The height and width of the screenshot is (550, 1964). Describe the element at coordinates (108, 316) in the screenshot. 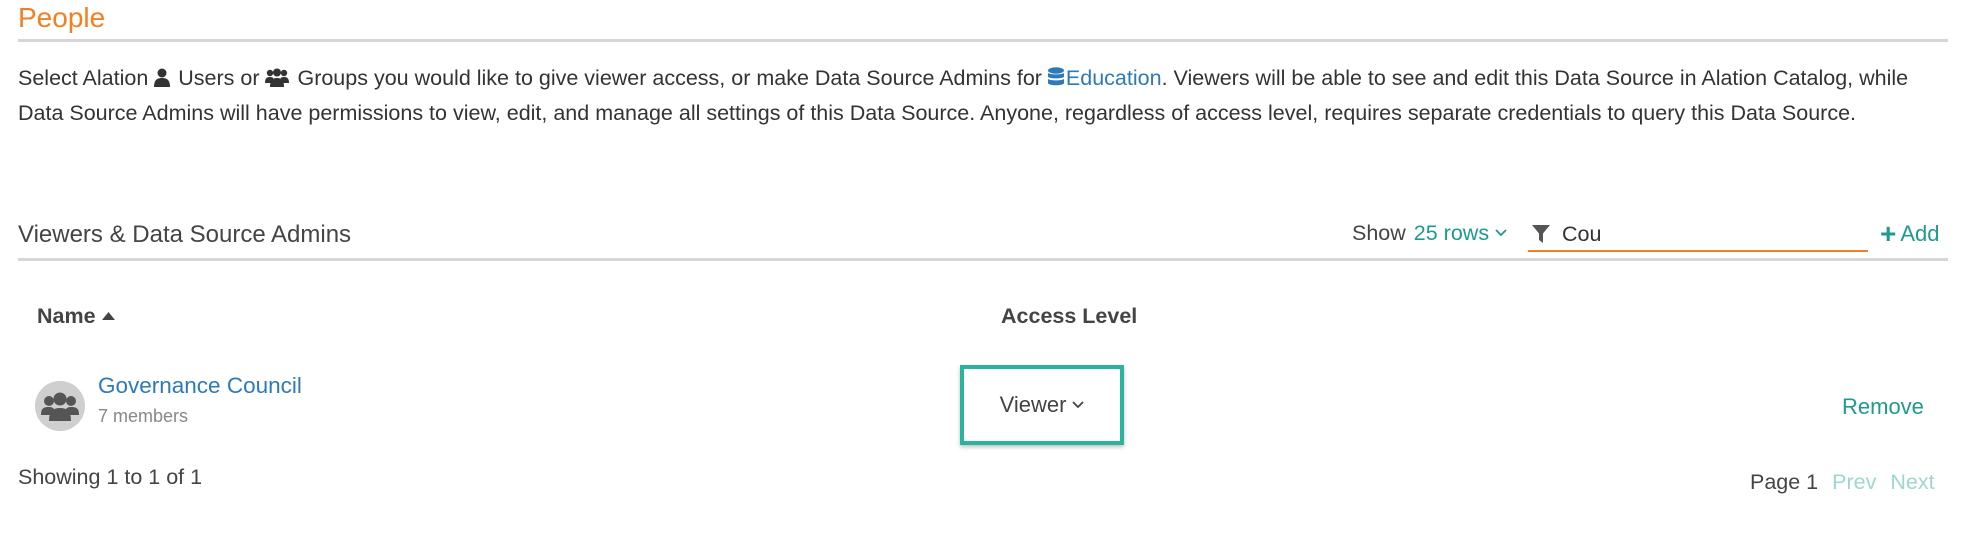

I see `sort-asc-icon` at that location.